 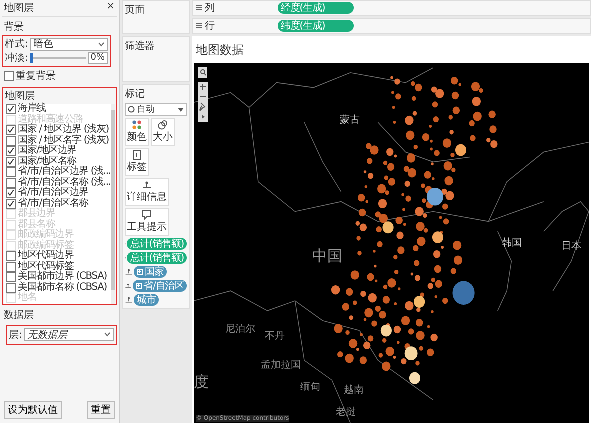 I want to click on map-label: 度, so click(x=201, y=382).